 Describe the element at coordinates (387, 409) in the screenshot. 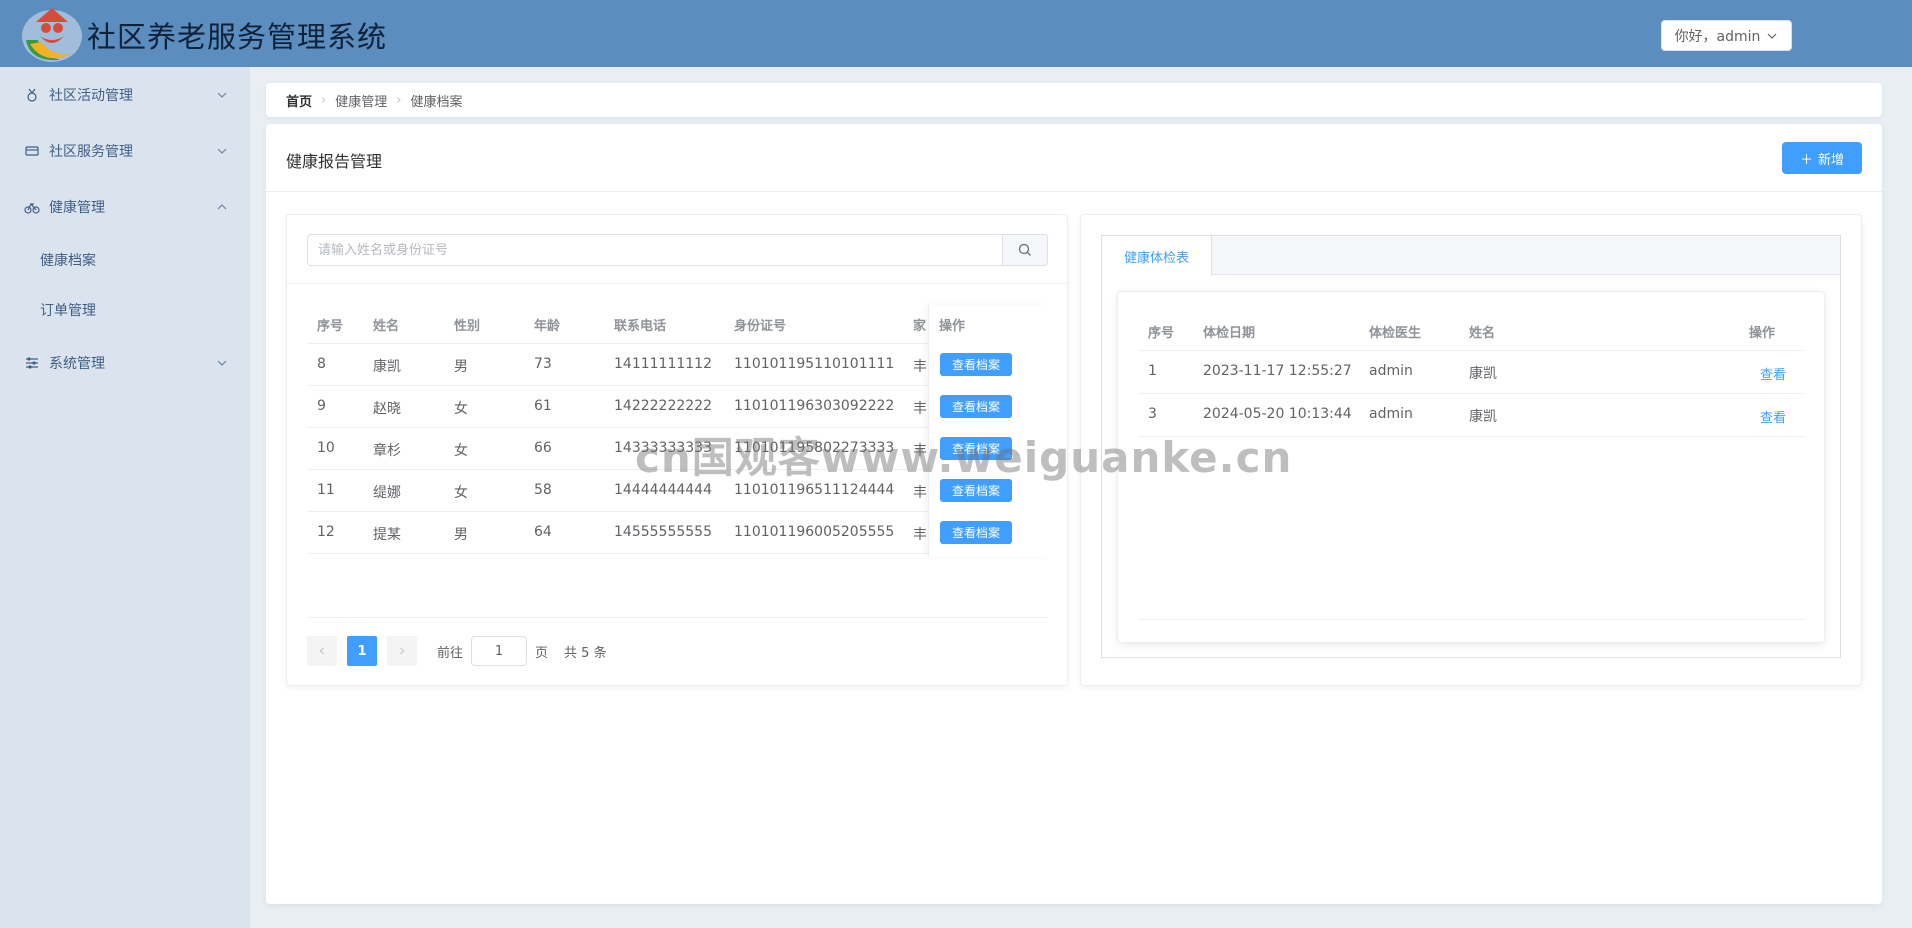

I see `cell-name: 赵晓` at that location.